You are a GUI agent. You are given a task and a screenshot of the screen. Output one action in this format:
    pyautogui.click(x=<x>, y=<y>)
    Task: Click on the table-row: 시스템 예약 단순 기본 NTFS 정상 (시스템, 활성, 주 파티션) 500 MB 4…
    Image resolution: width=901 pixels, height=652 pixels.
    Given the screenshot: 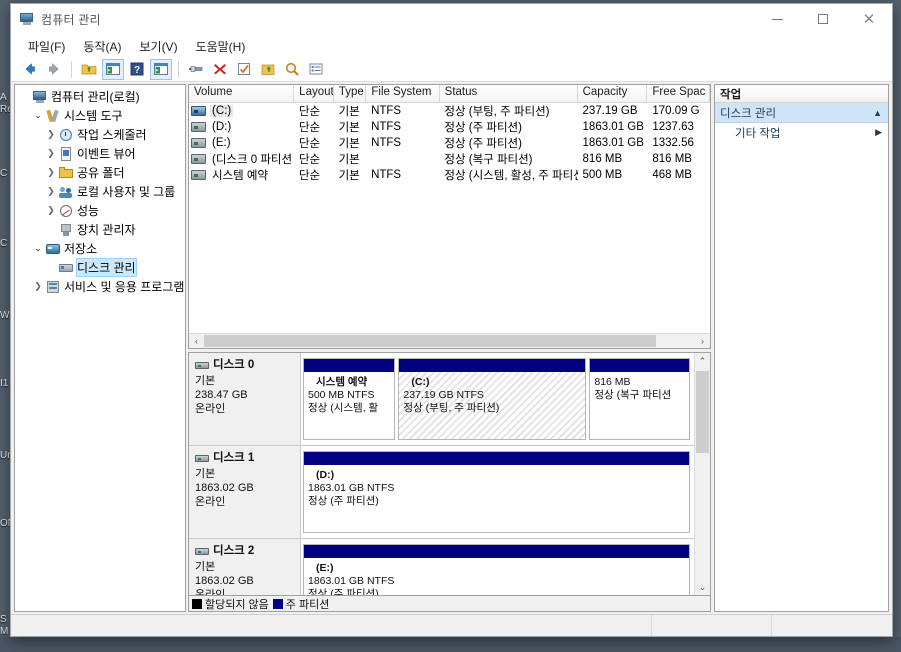 What is the action you would take?
    pyautogui.click(x=449, y=175)
    